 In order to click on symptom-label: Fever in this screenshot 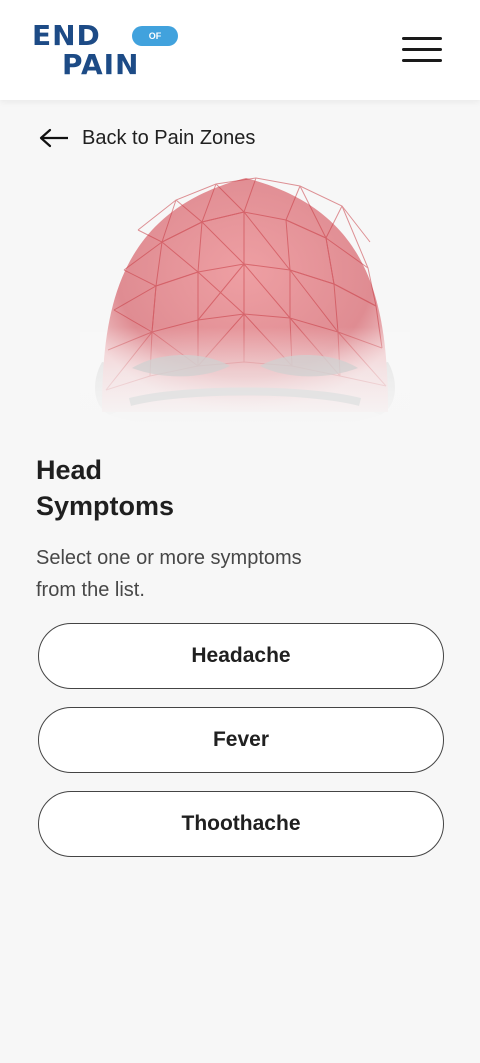, I will do `click(241, 739)`.